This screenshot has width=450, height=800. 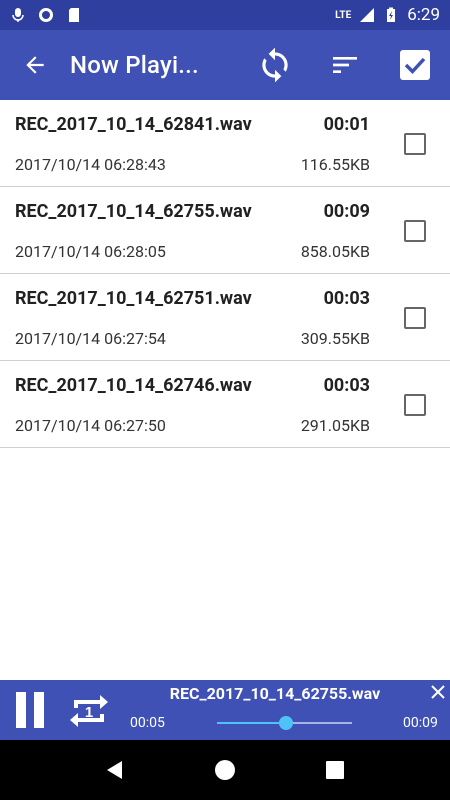 What do you see at coordinates (90, 425) in the screenshot?
I see `recording-date: 2017/10/14 06:27:50` at bounding box center [90, 425].